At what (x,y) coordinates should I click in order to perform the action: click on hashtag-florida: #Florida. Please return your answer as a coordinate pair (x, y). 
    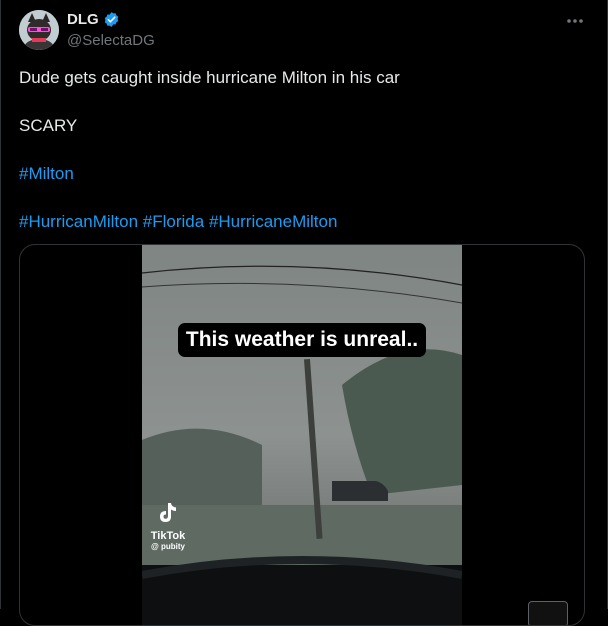
    Looking at the image, I should click on (173, 221).